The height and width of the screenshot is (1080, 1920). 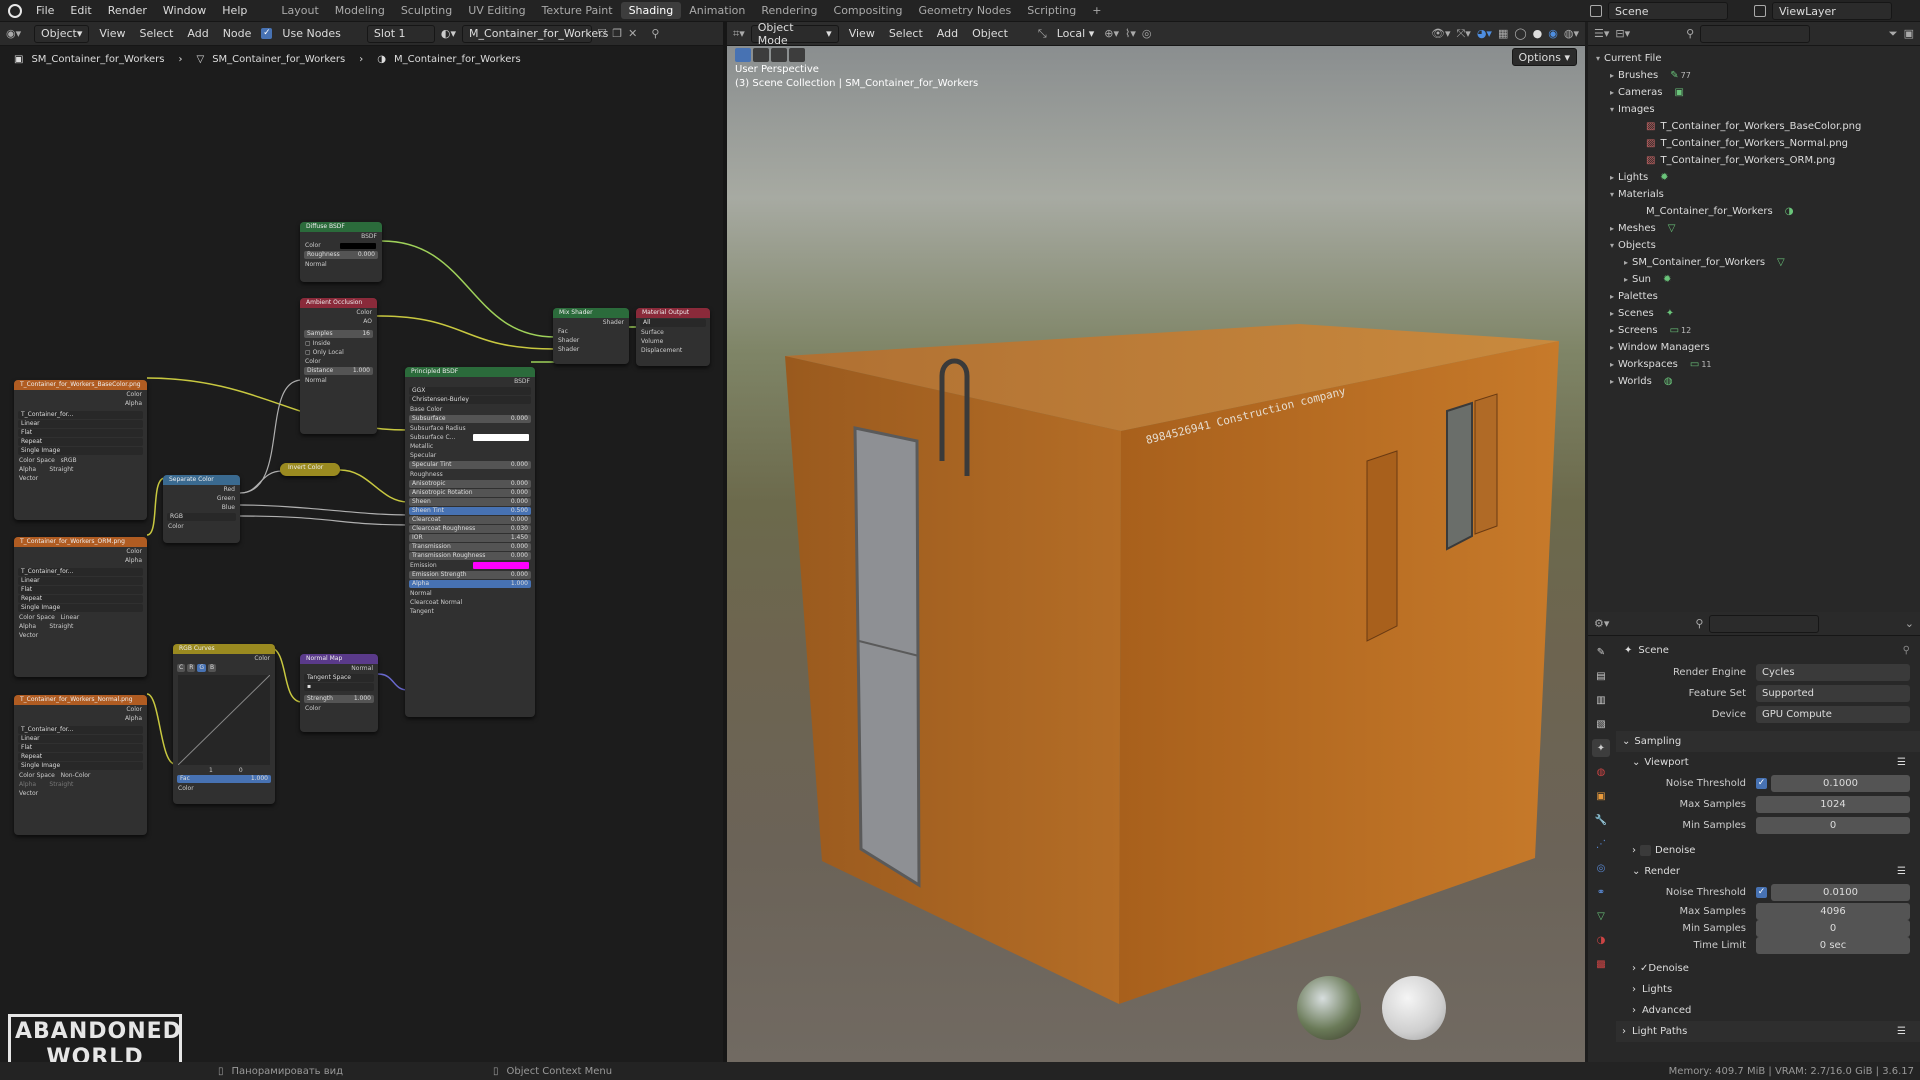 I want to click on xray-icon: ▦, so click(x=1503, y=33).